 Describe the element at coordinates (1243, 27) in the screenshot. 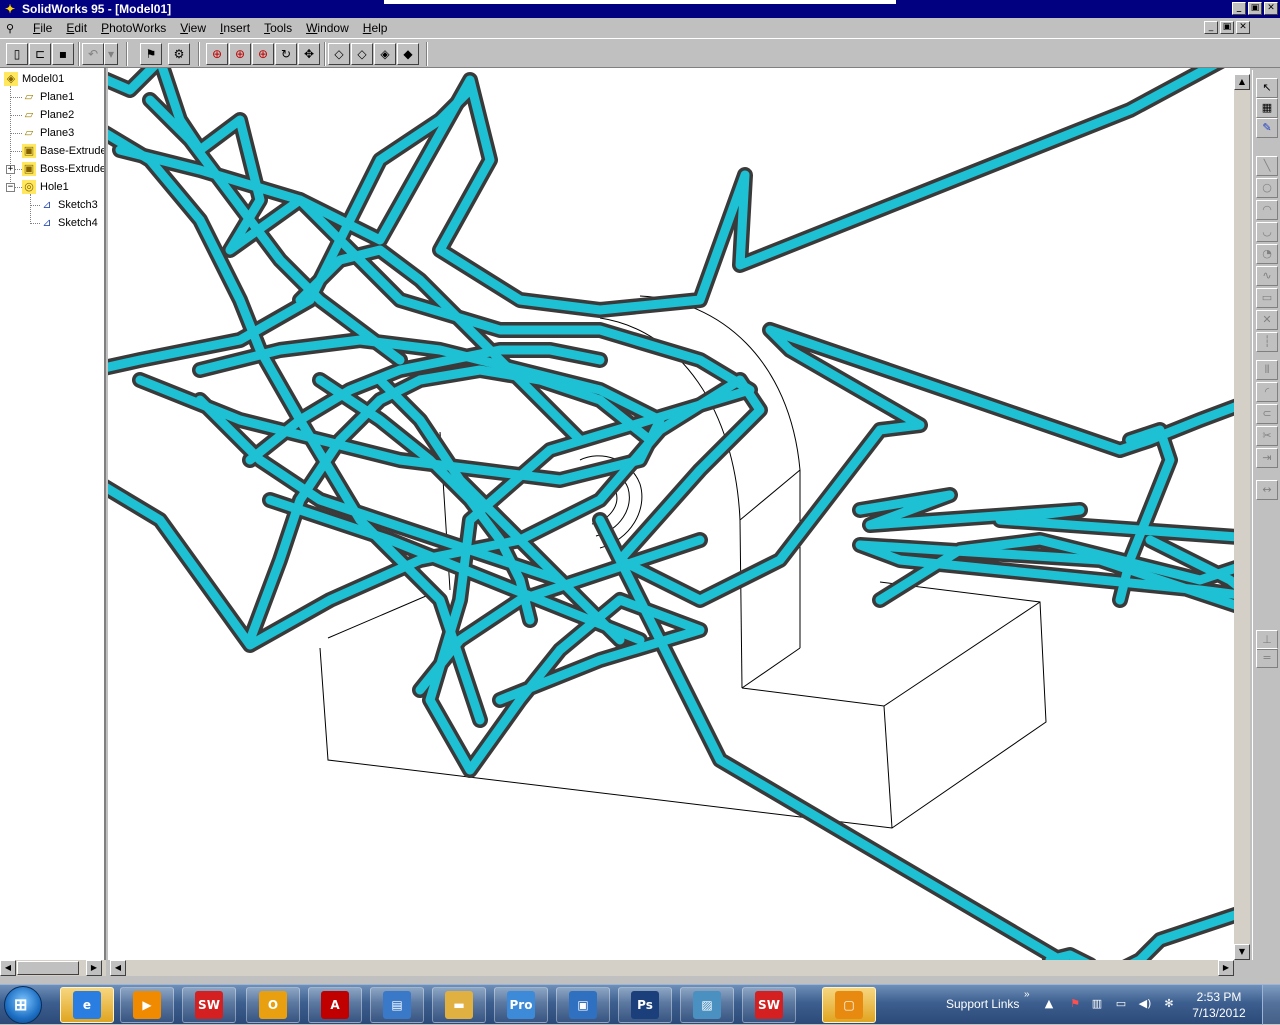

I see `document-close-button: ✕` at that location.